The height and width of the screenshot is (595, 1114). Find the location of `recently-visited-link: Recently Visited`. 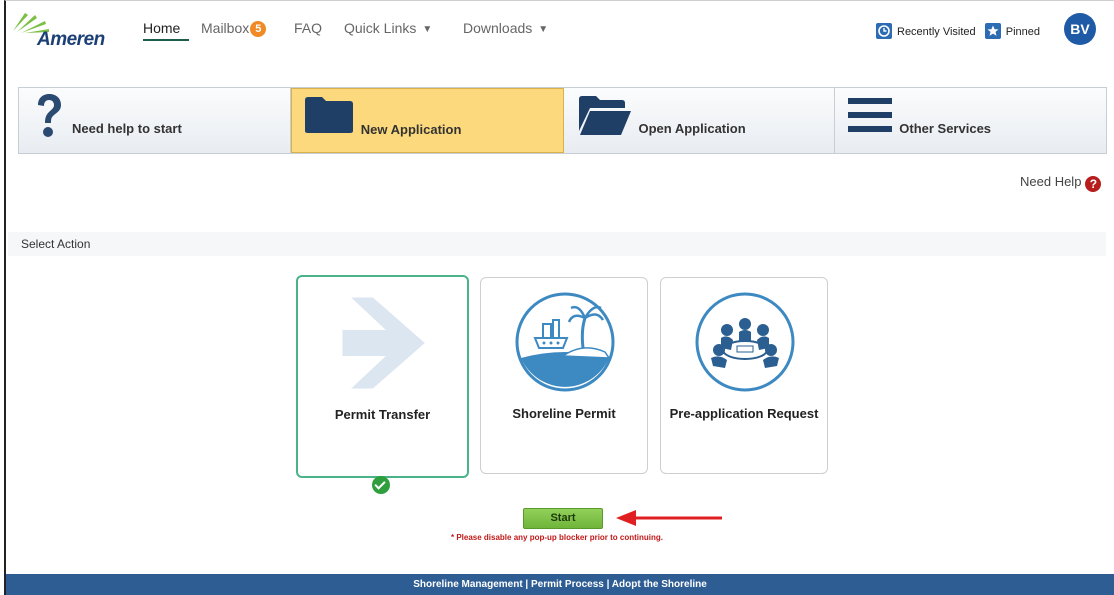

recently-visited-link: Recently Visited is located at coordinates (927, 31).